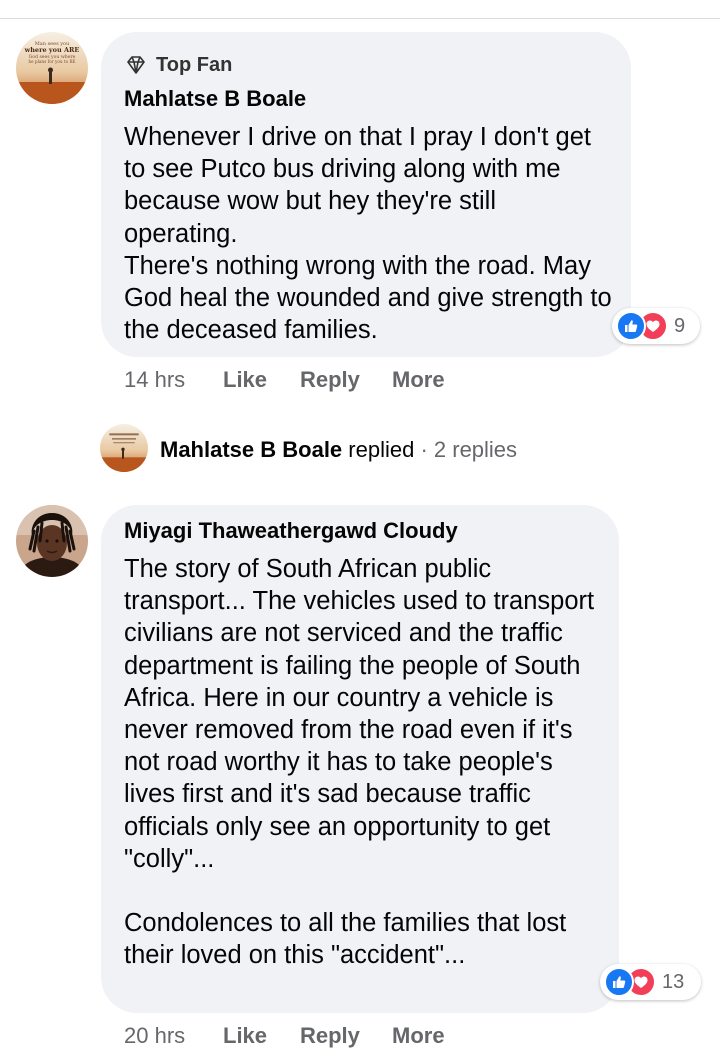  I want to click on comment-actions: 14 hrs Like Reply More, so click(284, 380).